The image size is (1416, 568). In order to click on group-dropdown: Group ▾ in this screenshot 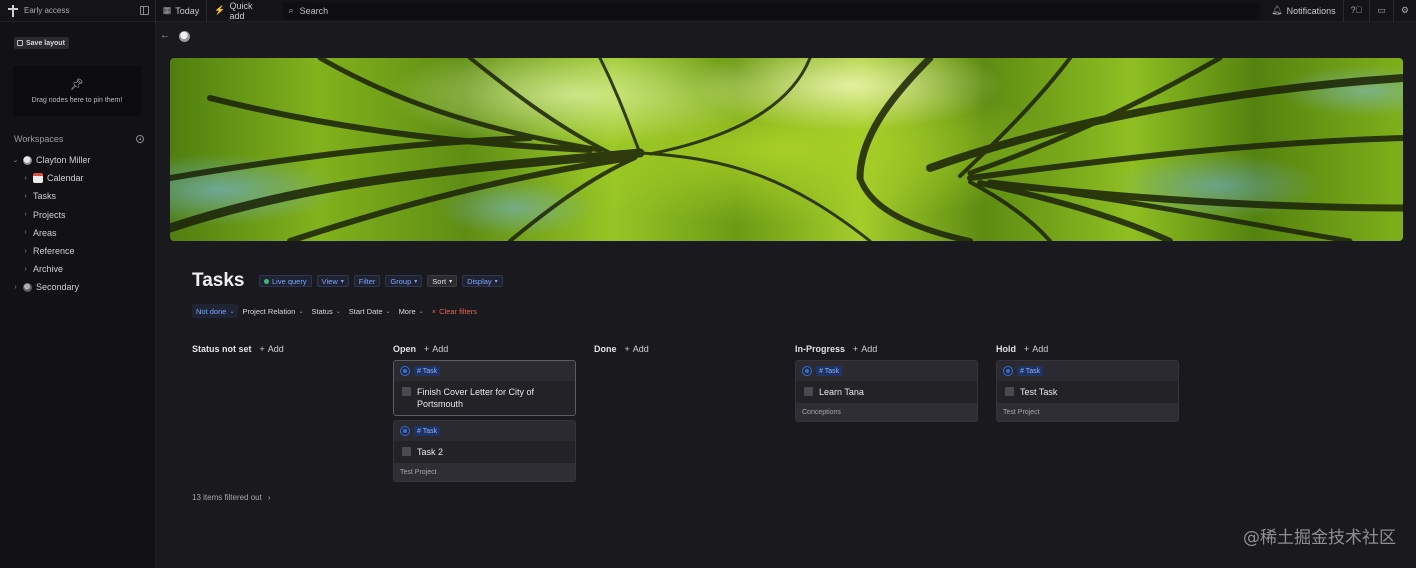, I will do `click(404, 281)`.